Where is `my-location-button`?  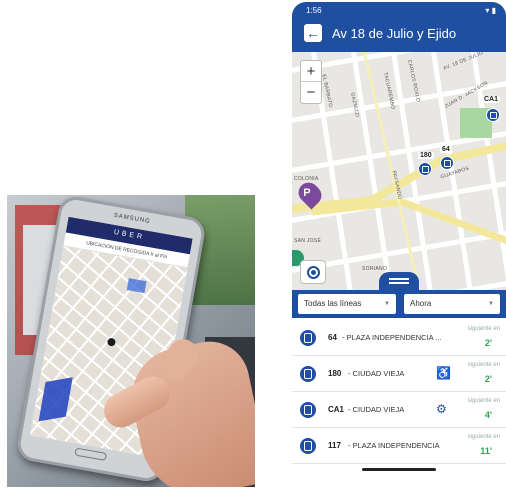
my-location-button is located at coordinates (313, 272).